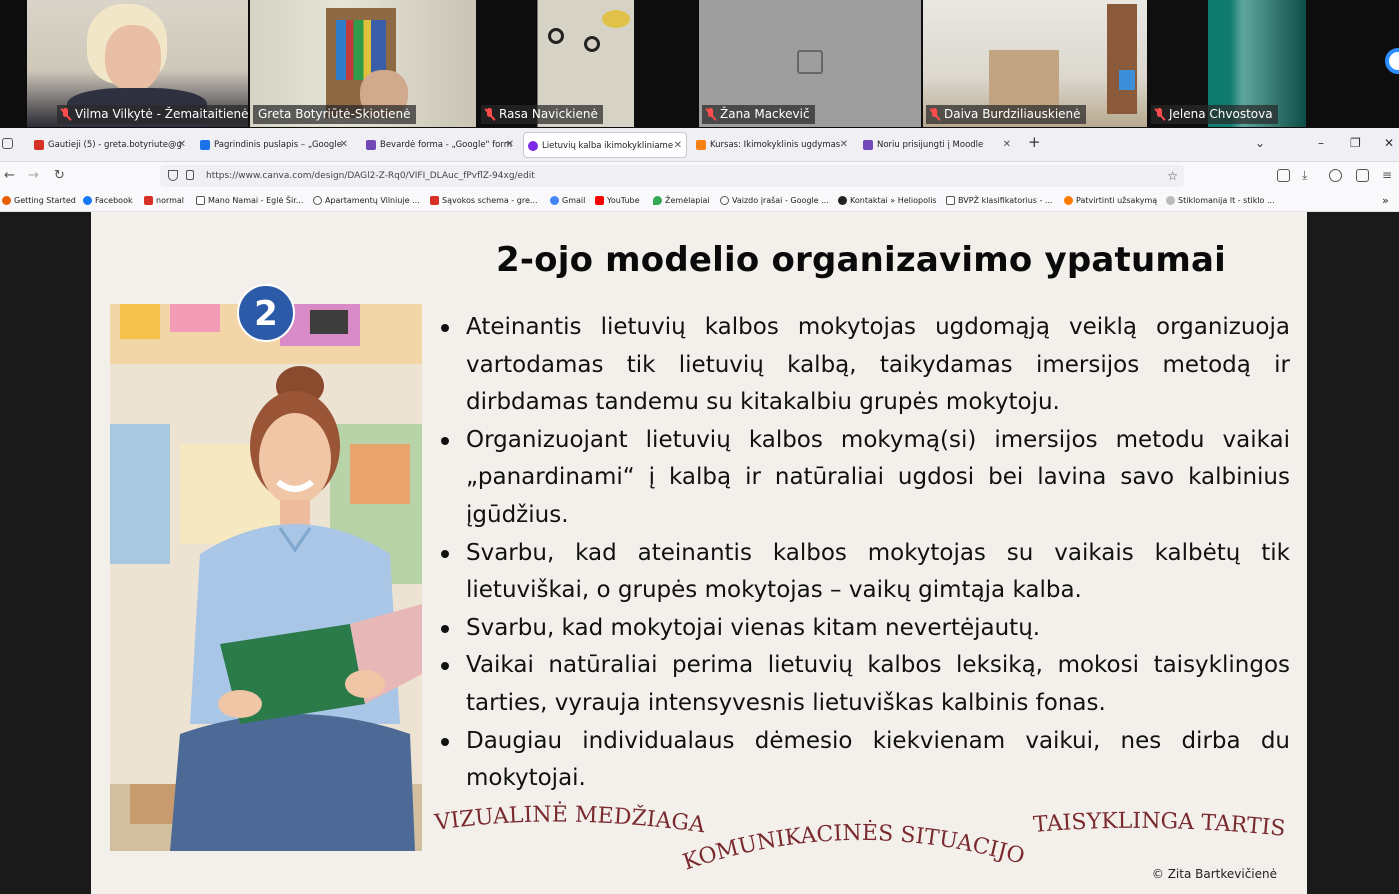  I want to click on participant-tile: Jelena Chvostova, so click(1227, 63).